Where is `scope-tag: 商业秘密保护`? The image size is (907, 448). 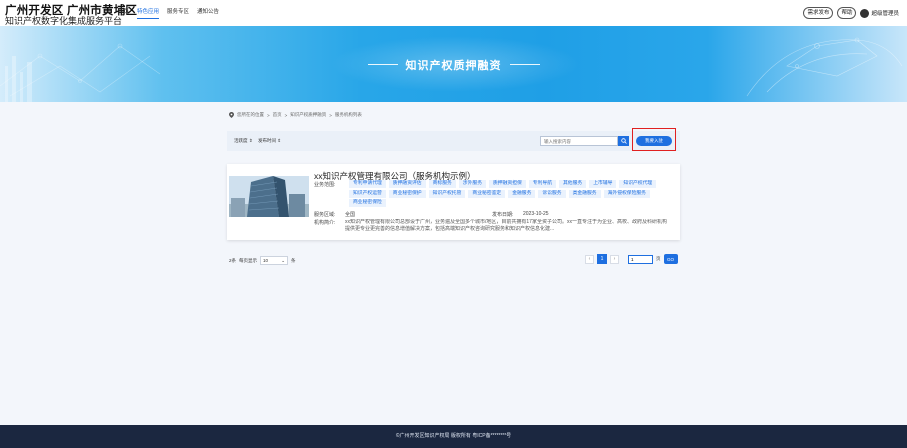
scope-tag: 商业秘密保护 is located at coordinates (407, 193).